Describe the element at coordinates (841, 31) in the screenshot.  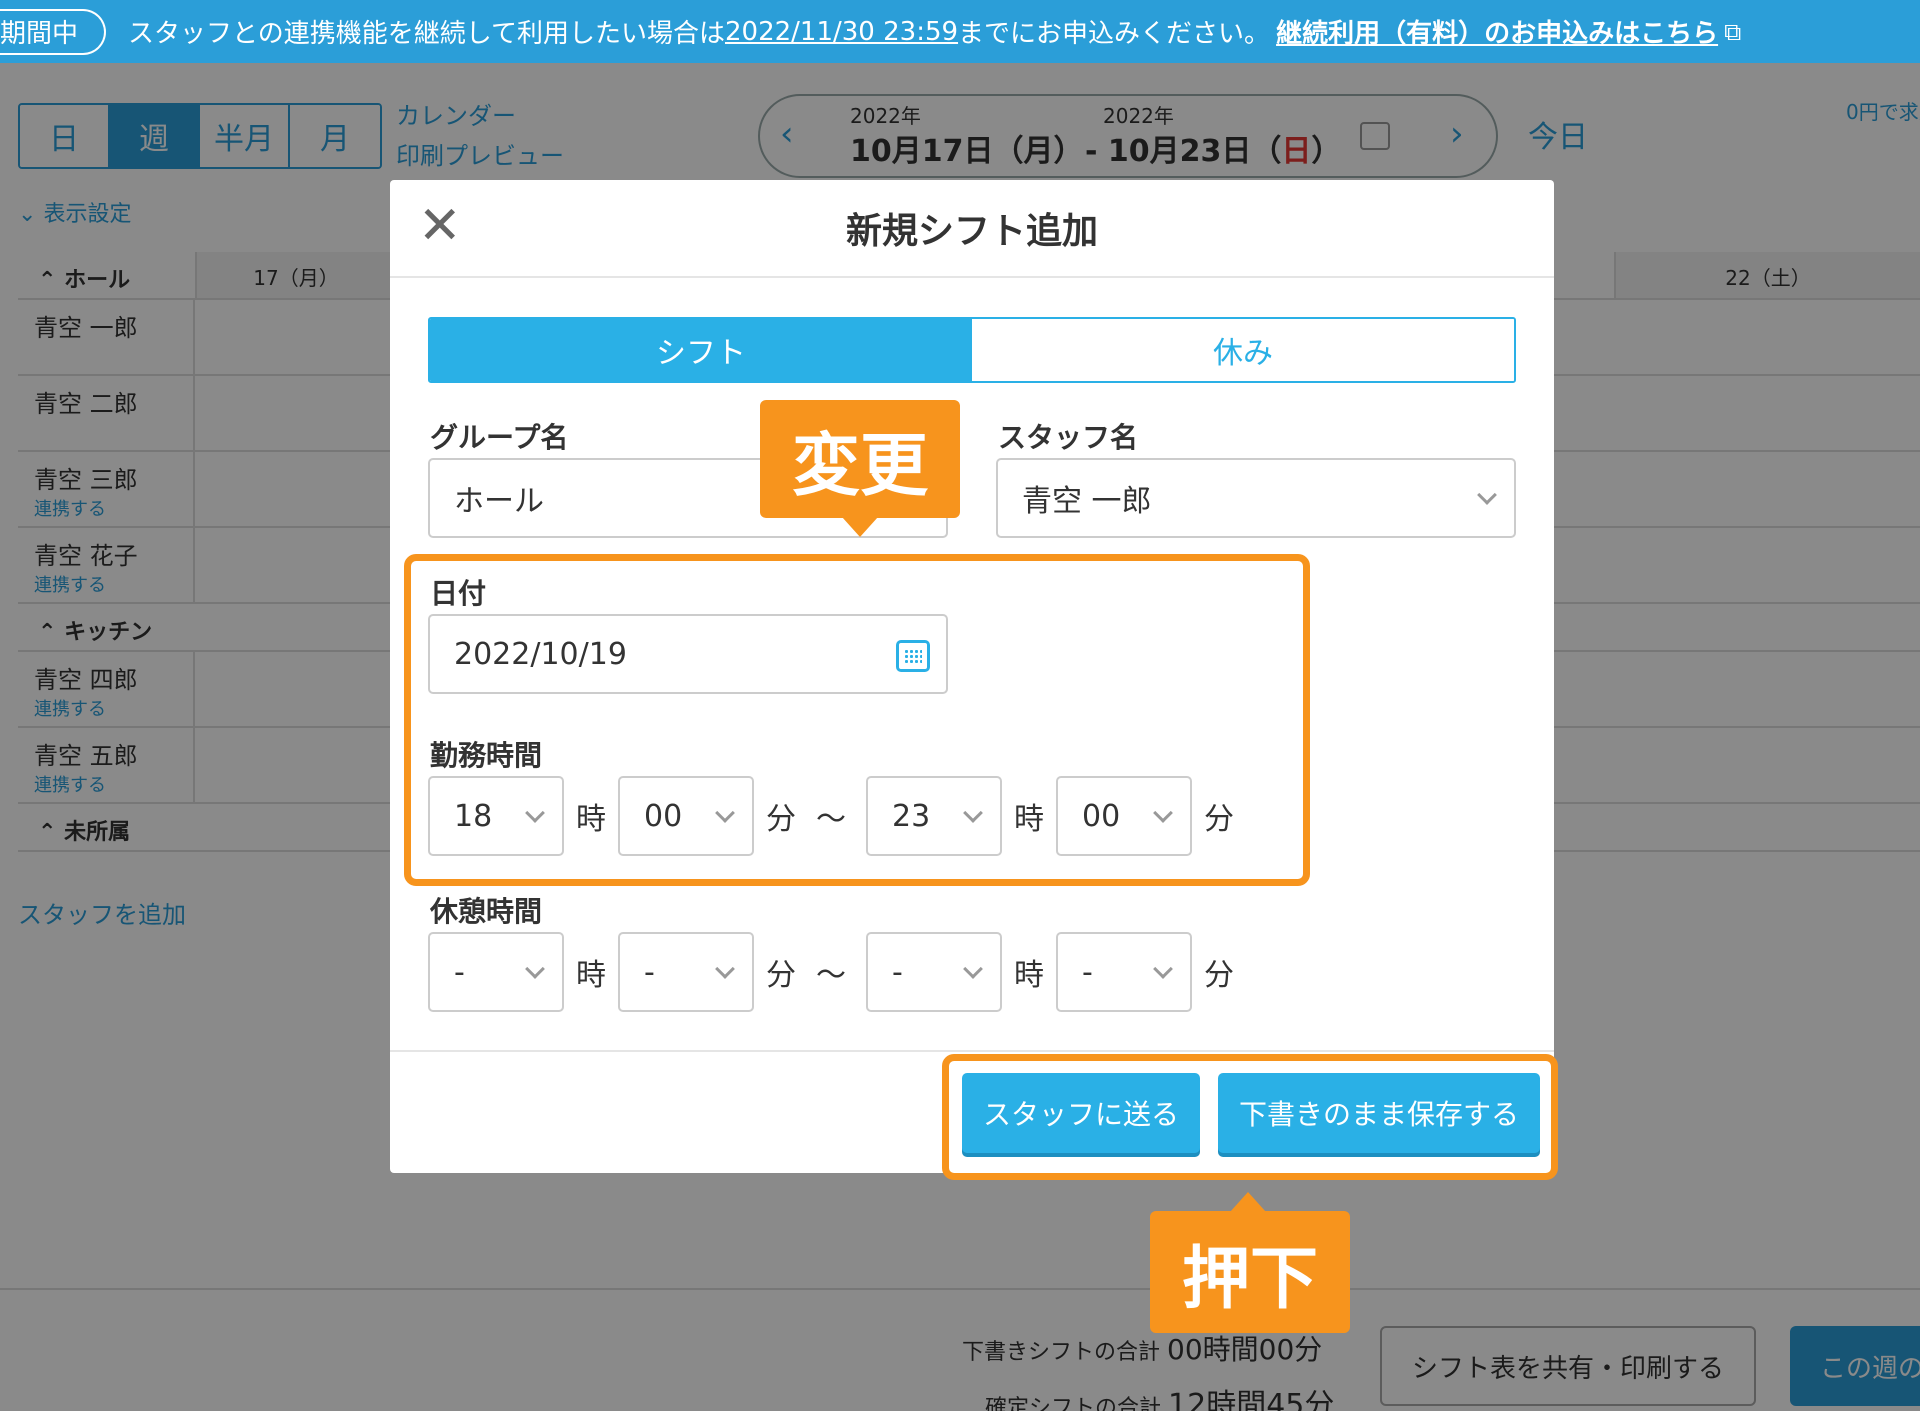
I see `banner-deadline: 2022/11/30 23:59` at that location.